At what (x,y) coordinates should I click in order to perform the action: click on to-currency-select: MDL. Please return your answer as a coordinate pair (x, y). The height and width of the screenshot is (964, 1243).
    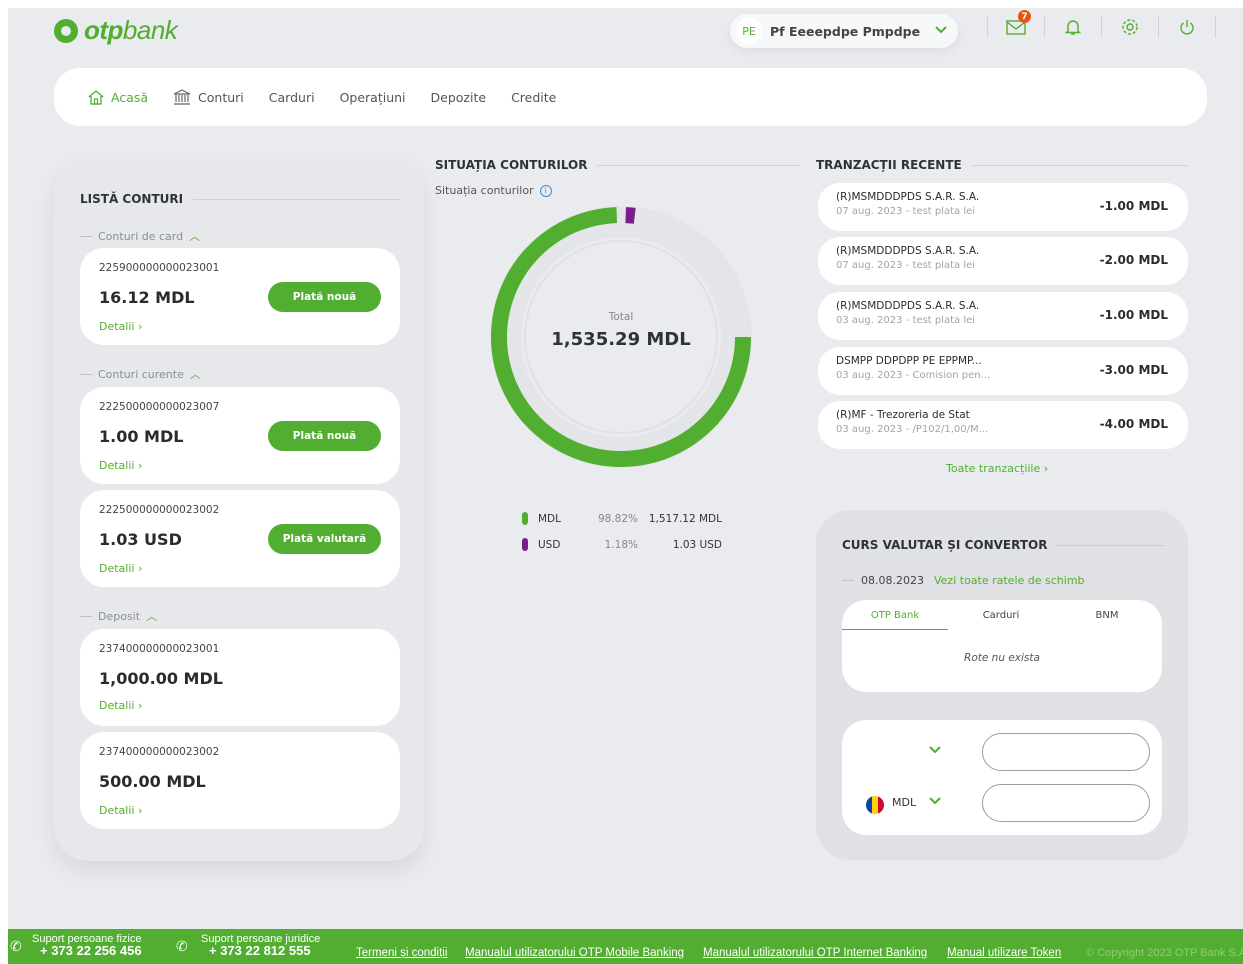
    Looking at the image, I should click on (904, 802).